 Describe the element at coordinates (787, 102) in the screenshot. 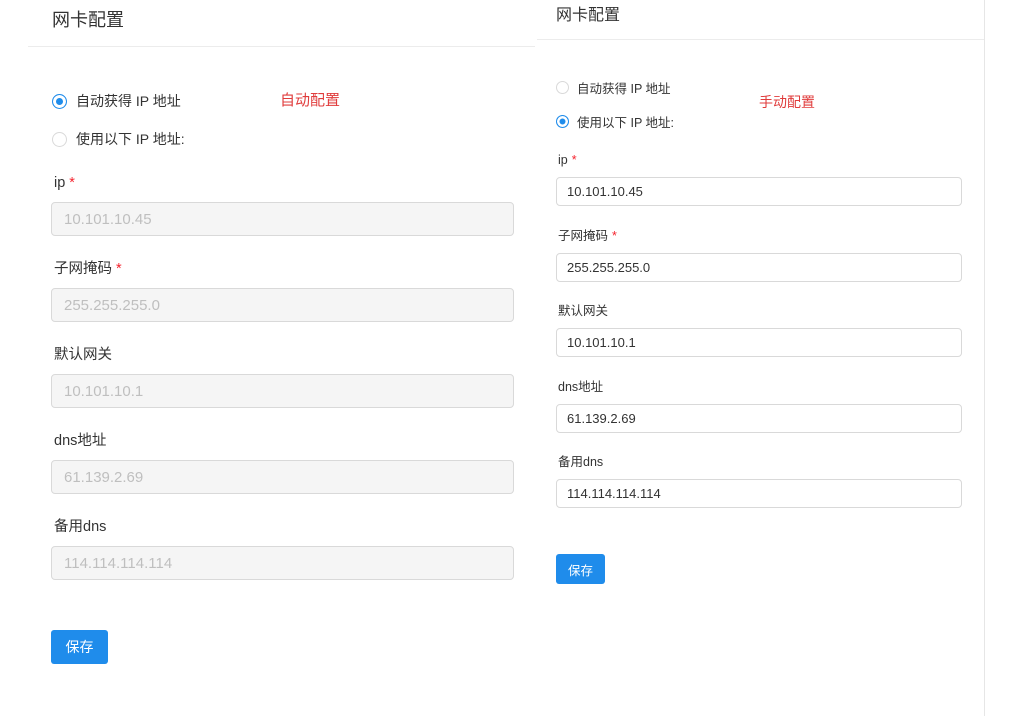

I see `mode-annotation: 手动配置` at that location.